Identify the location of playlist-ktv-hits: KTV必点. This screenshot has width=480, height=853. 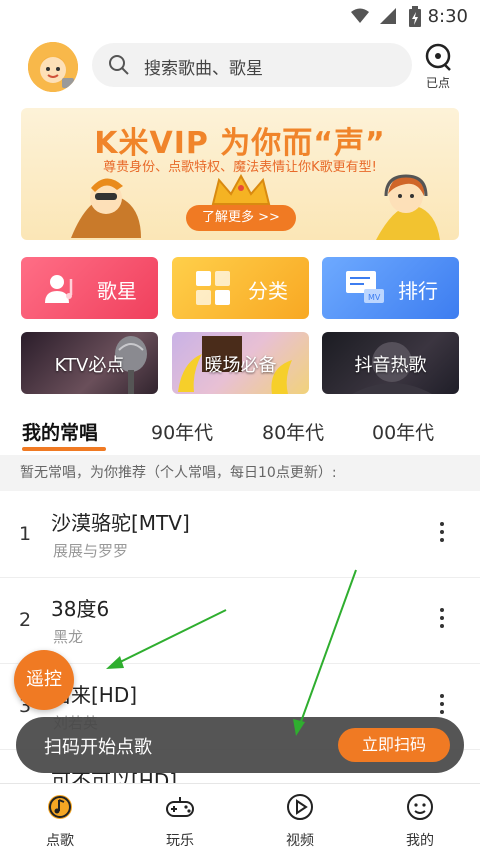
(89, 363).